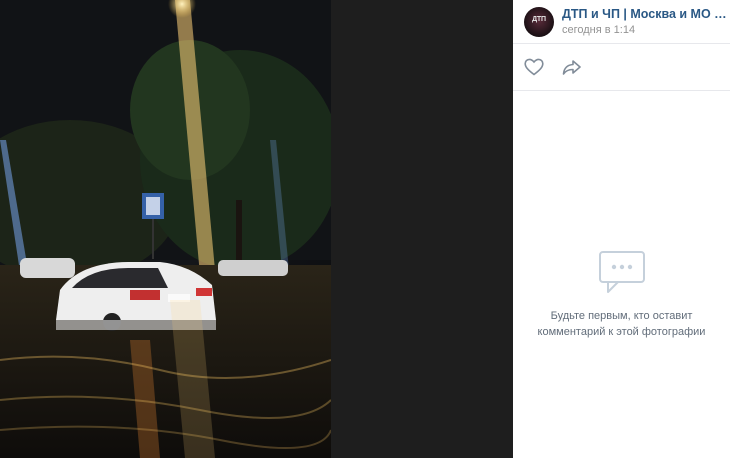 This screenshot has height=458, width=730. What do you see at coordinates (621, 316) in the screenshot?
I see `empty-comments-line1: Будьте первым, кто оставит` at bounding box center [621, 316].